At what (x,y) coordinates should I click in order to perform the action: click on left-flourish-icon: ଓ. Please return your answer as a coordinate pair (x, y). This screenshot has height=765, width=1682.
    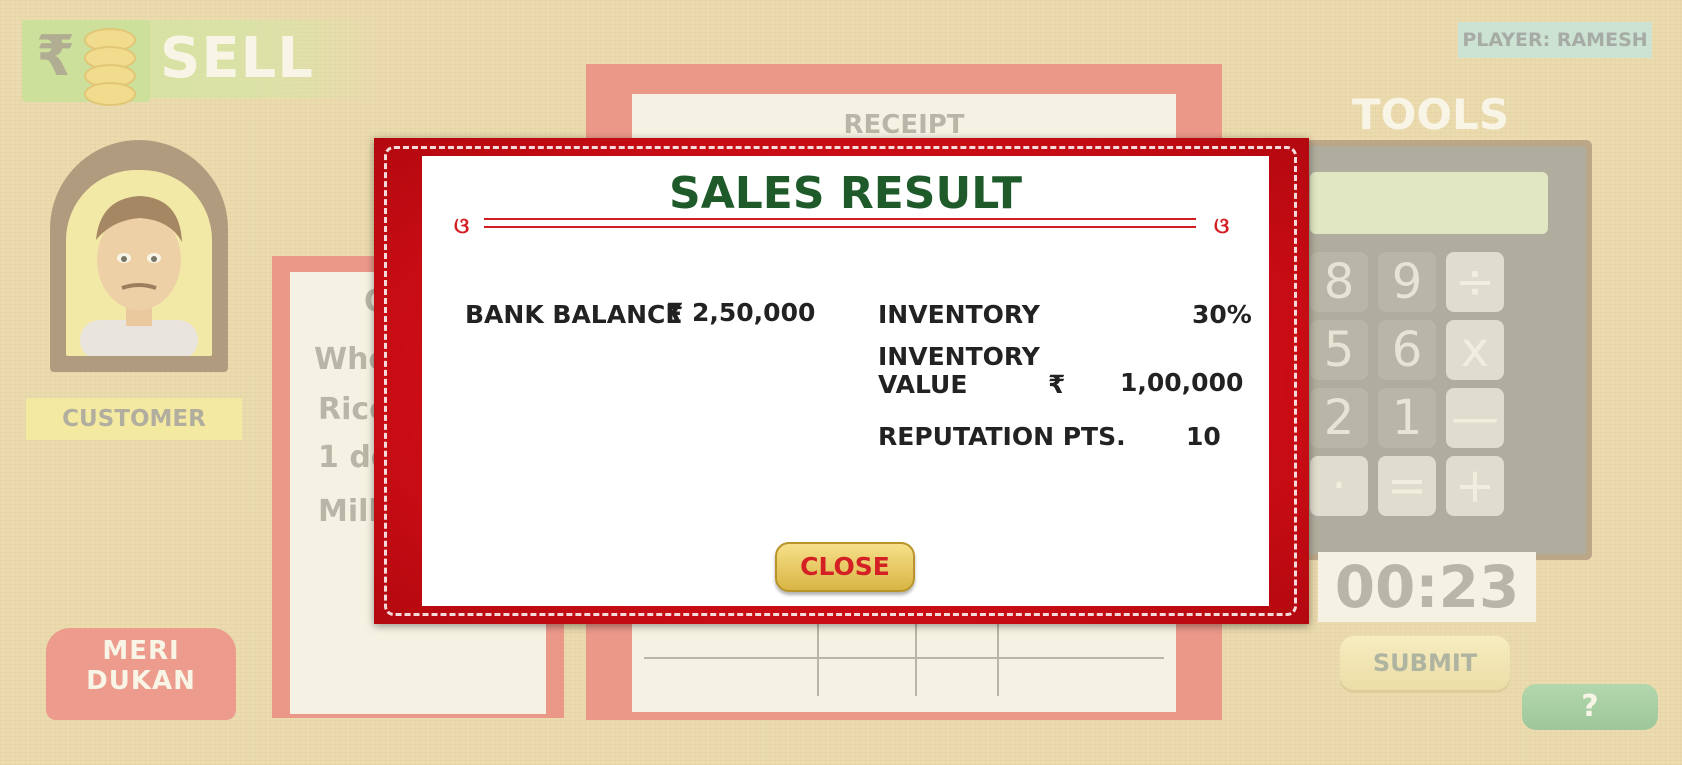
    Looking at the image, I should click on (462, 226).